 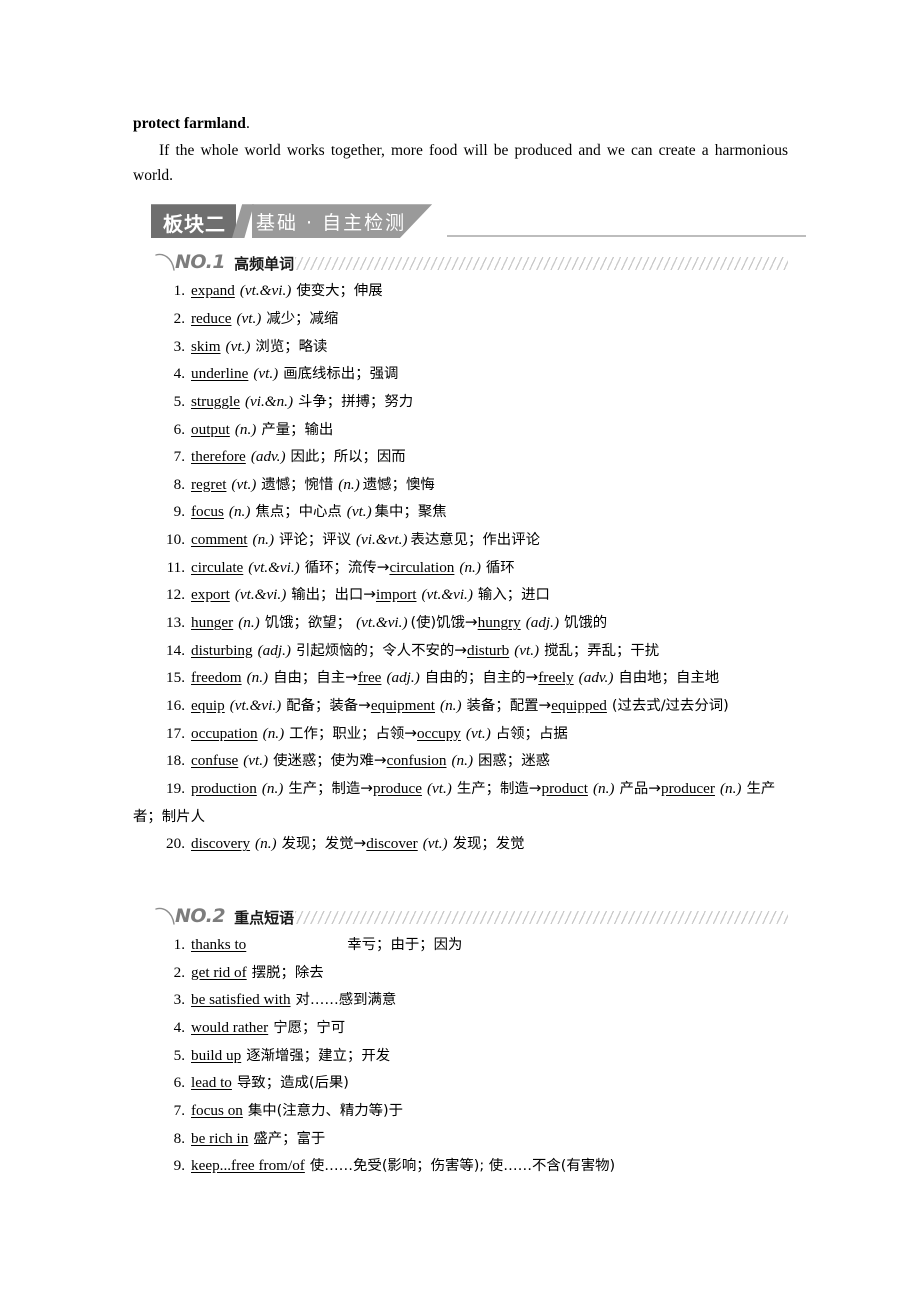 What do you see at coordinates (297, 484) in the screenshot?
I see `entry-meaning: 遗憾；惋惜` at bounding box center [297, 484].